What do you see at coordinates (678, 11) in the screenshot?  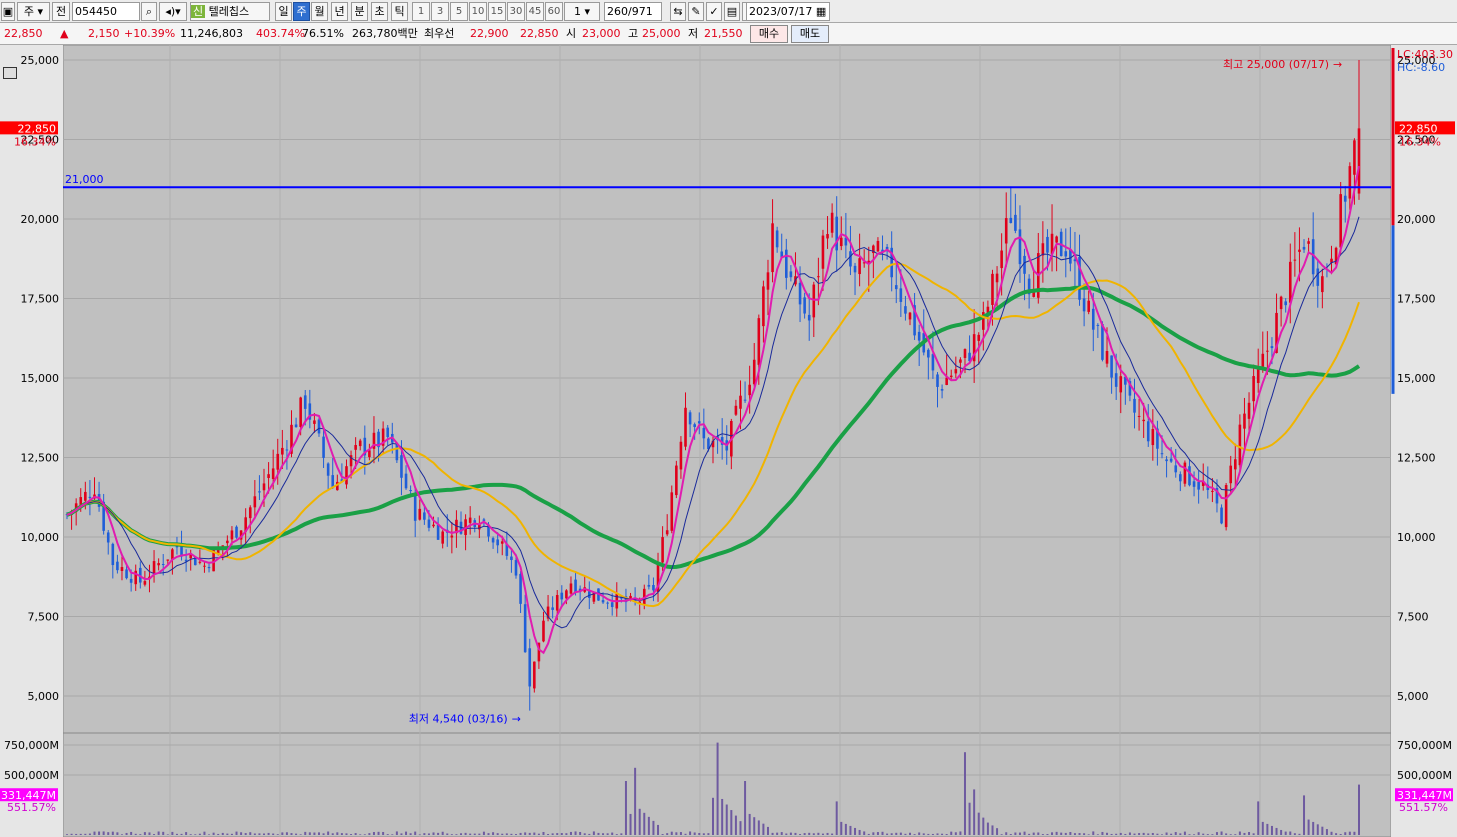 I see `link-icon: ⇆` at bounding box center [678, 11].